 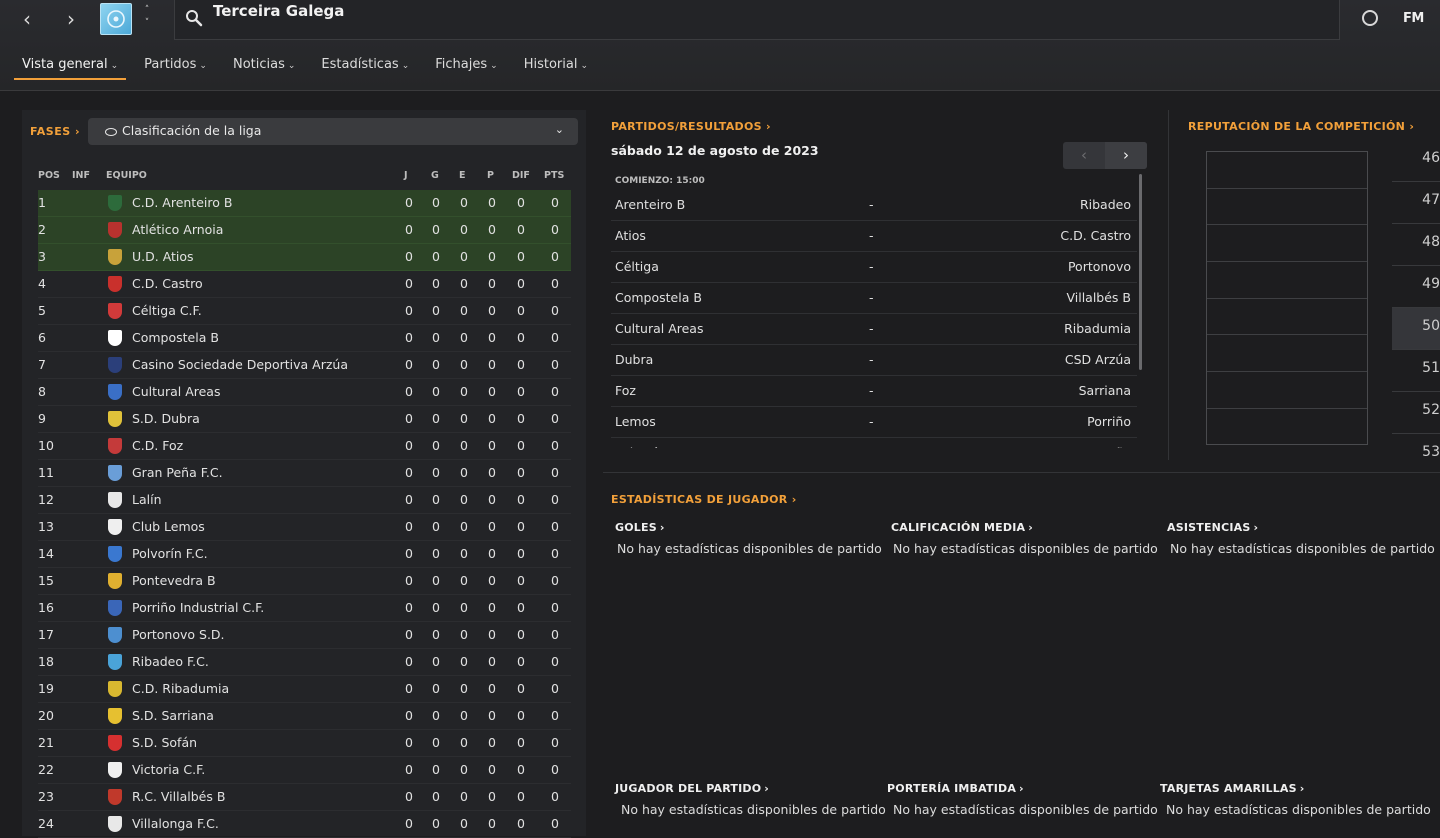 What do you see at coordinates (198, 607) in the screenshot?
I see `team-name-link: Porriño Industrial C.F.` at bounding box center [198, 607].